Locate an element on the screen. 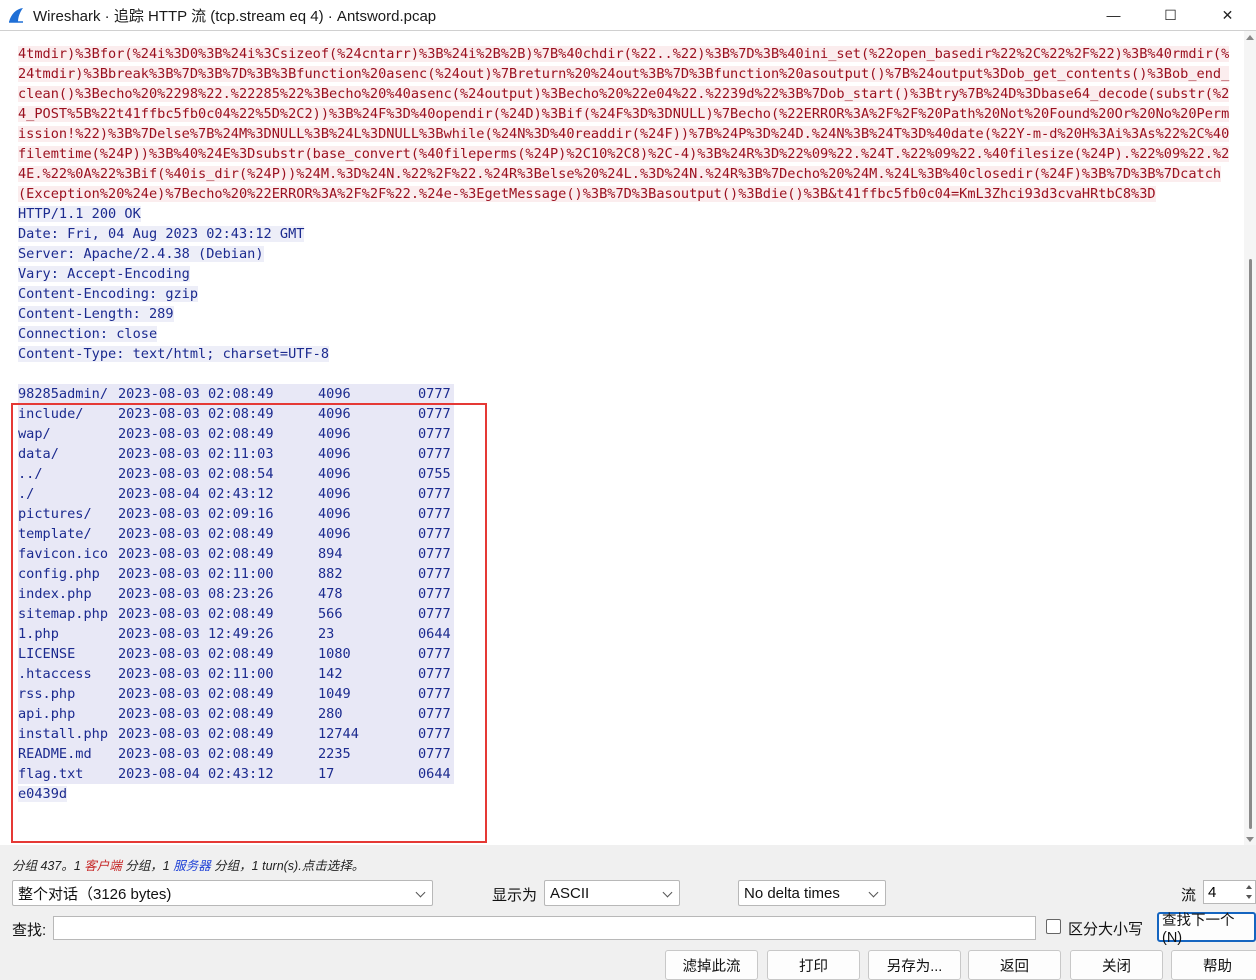 The height and width of the screenshot is (980, 1256). minimize-button: — is located at coordinates (1113, 15).